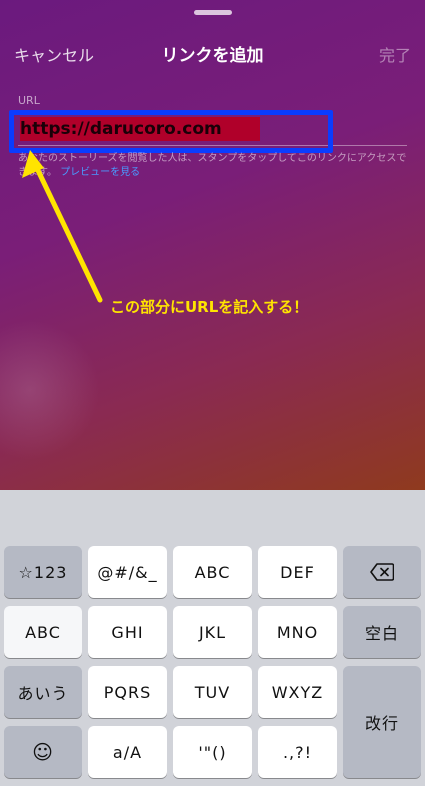 The height and width of the screenshot is (786, 425). Describe the element at coordinates (382, 632) in the screenshot. I see `space-key: 空白` at that location.